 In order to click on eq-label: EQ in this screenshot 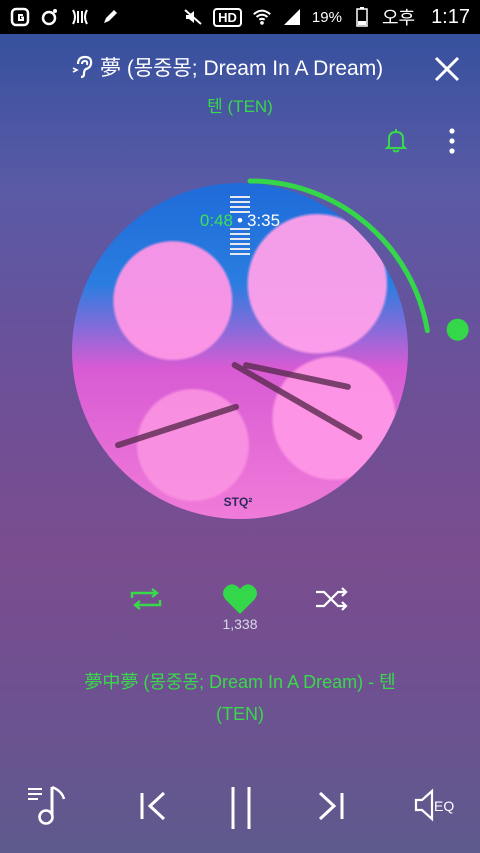, I will do `click(444, 806)`.